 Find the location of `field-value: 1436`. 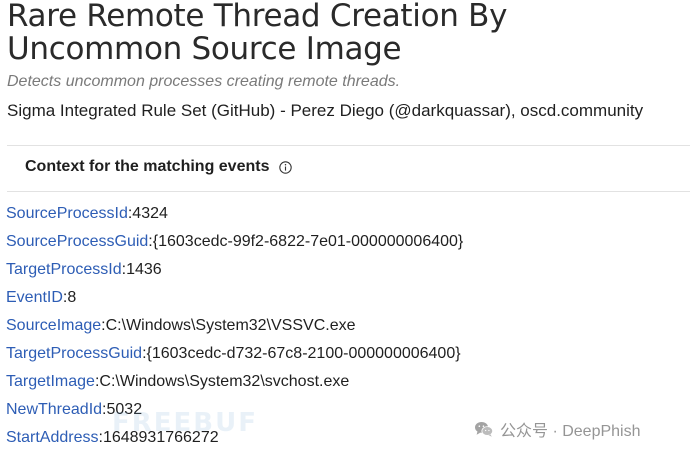

field-value: 1436 is located at coordinates (144, 269).